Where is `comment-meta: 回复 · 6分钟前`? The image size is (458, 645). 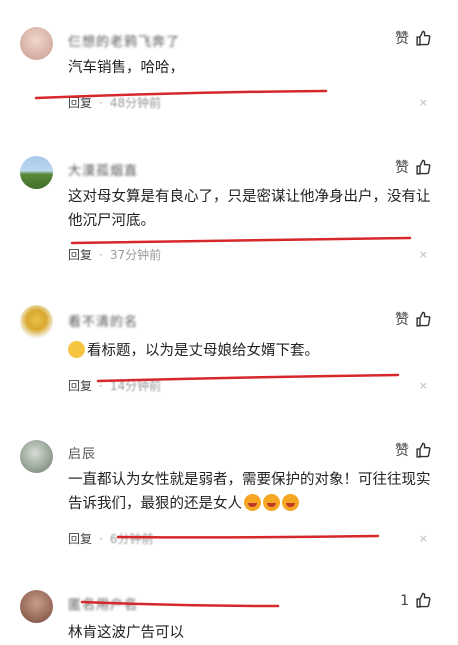 comment-meta: 回复 · 6分钟前 is located at coordinates (110, 538).